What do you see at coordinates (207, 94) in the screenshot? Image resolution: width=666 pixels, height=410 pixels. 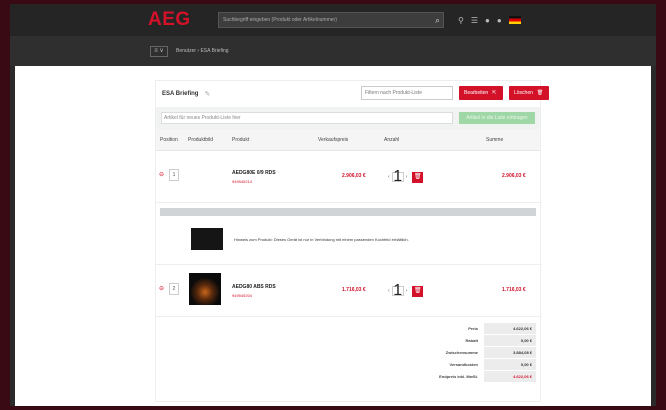 I see `edit-pencil-icon: ✎` at bounding box center [207, 94].